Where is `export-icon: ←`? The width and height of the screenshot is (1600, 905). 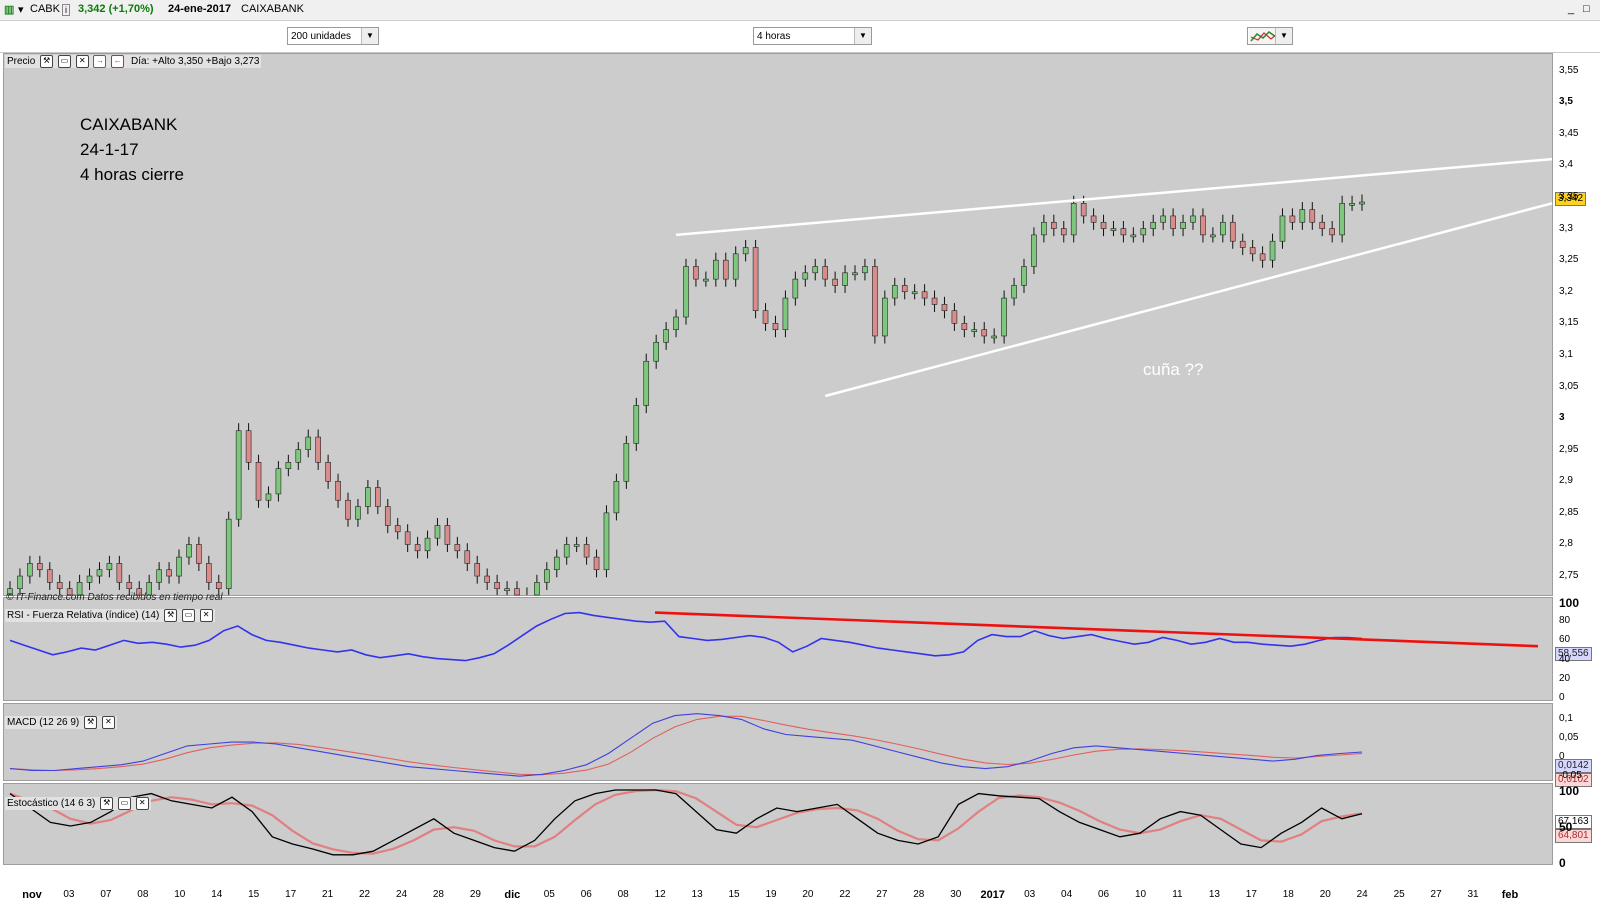 export-icon: ← is located at coordinates (118, 61).